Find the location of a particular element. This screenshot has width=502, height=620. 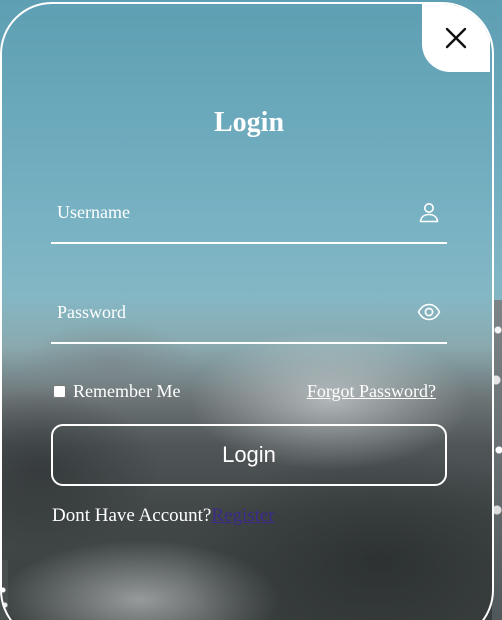

register-prompt-text: Dont Have Account? is located at coordinates (132, 515).